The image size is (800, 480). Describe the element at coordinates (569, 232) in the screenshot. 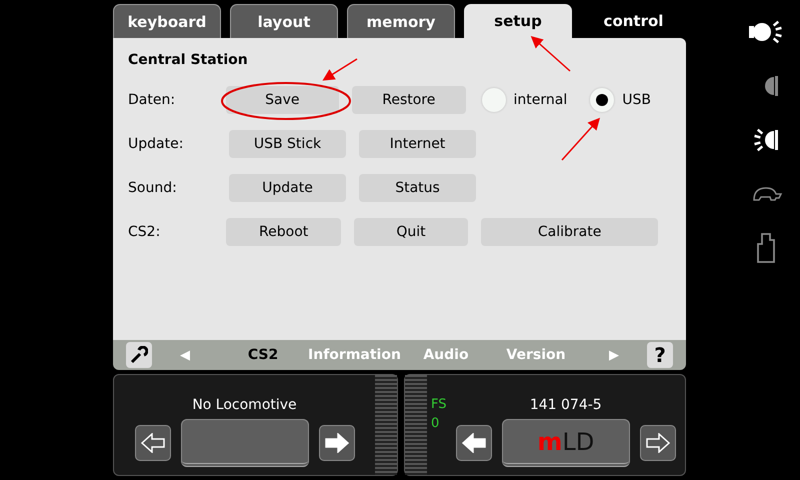

I see `action-button: Calibrate` at that location.